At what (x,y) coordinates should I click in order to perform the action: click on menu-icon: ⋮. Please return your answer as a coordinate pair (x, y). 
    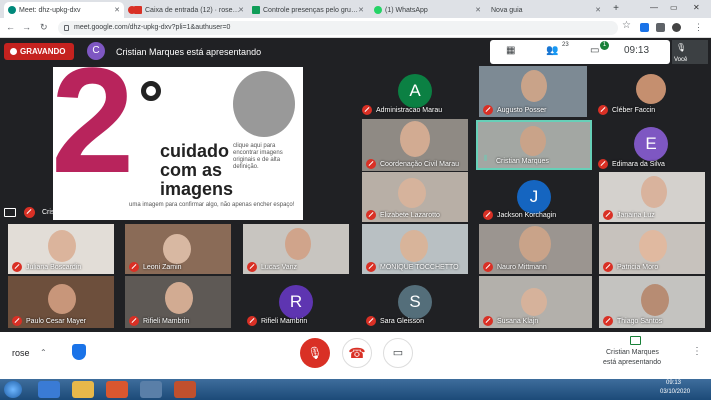
    Looking at the image, I should click on (698, 27).